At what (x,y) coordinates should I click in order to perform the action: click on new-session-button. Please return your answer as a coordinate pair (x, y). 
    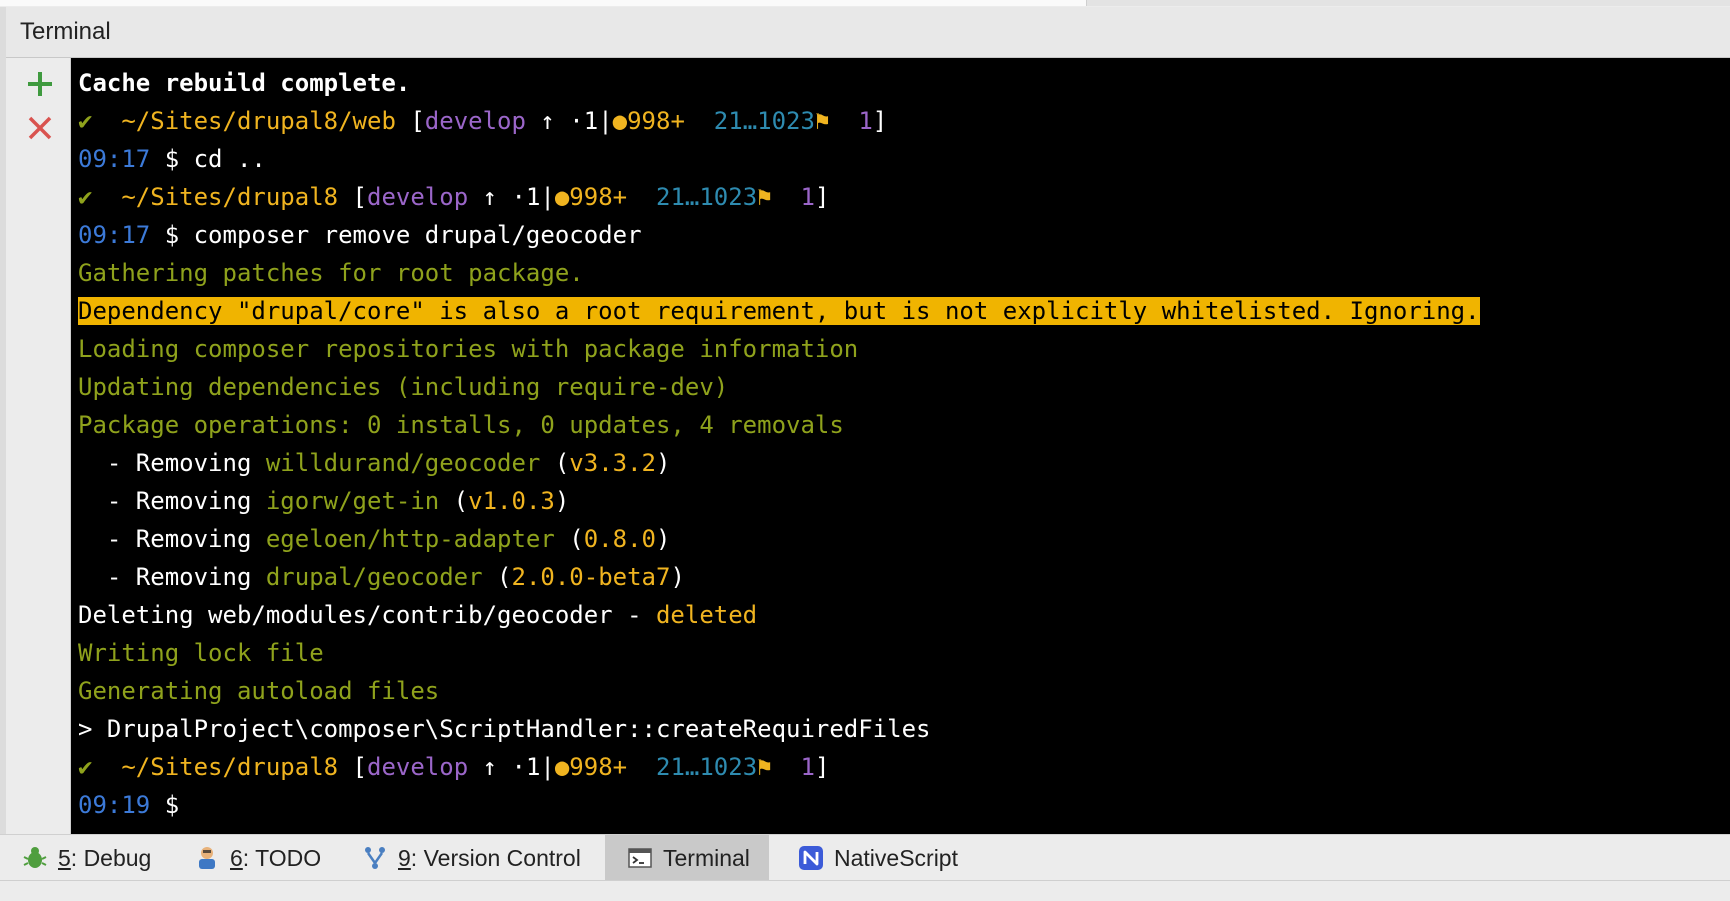
    Looking at the image, I should click on (40, 84).